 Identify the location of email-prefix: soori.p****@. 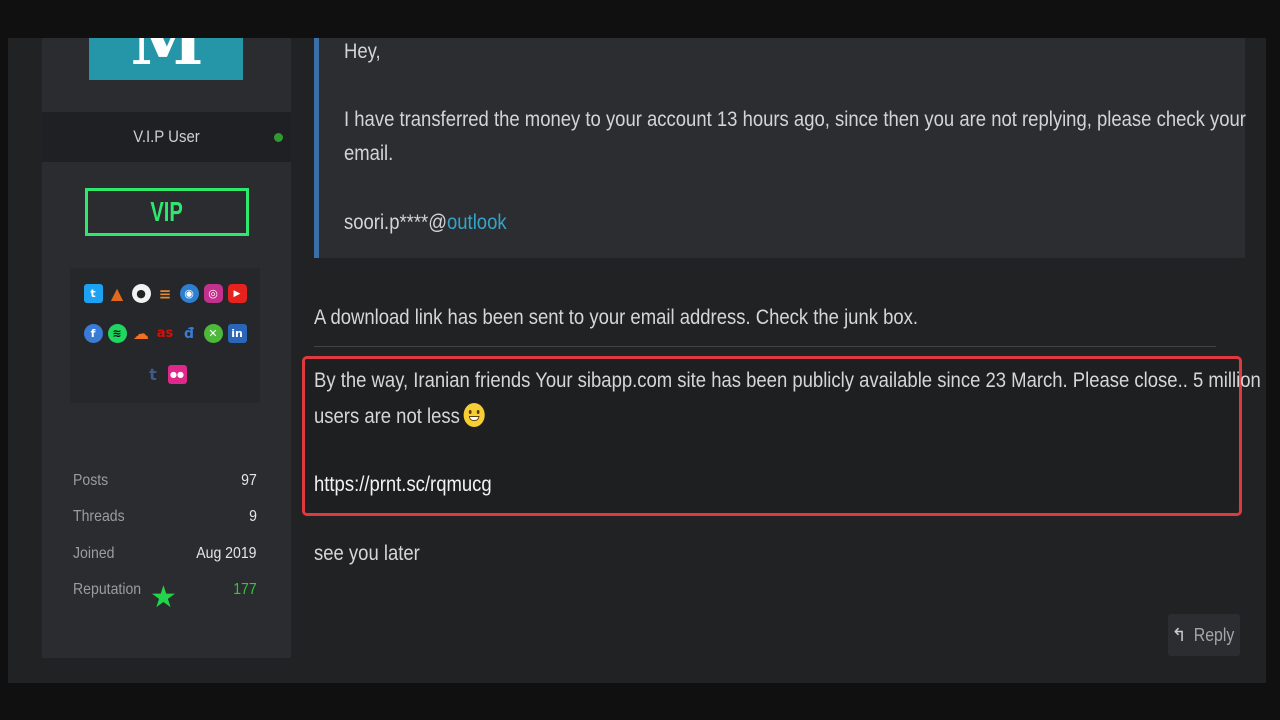
(396, 222).